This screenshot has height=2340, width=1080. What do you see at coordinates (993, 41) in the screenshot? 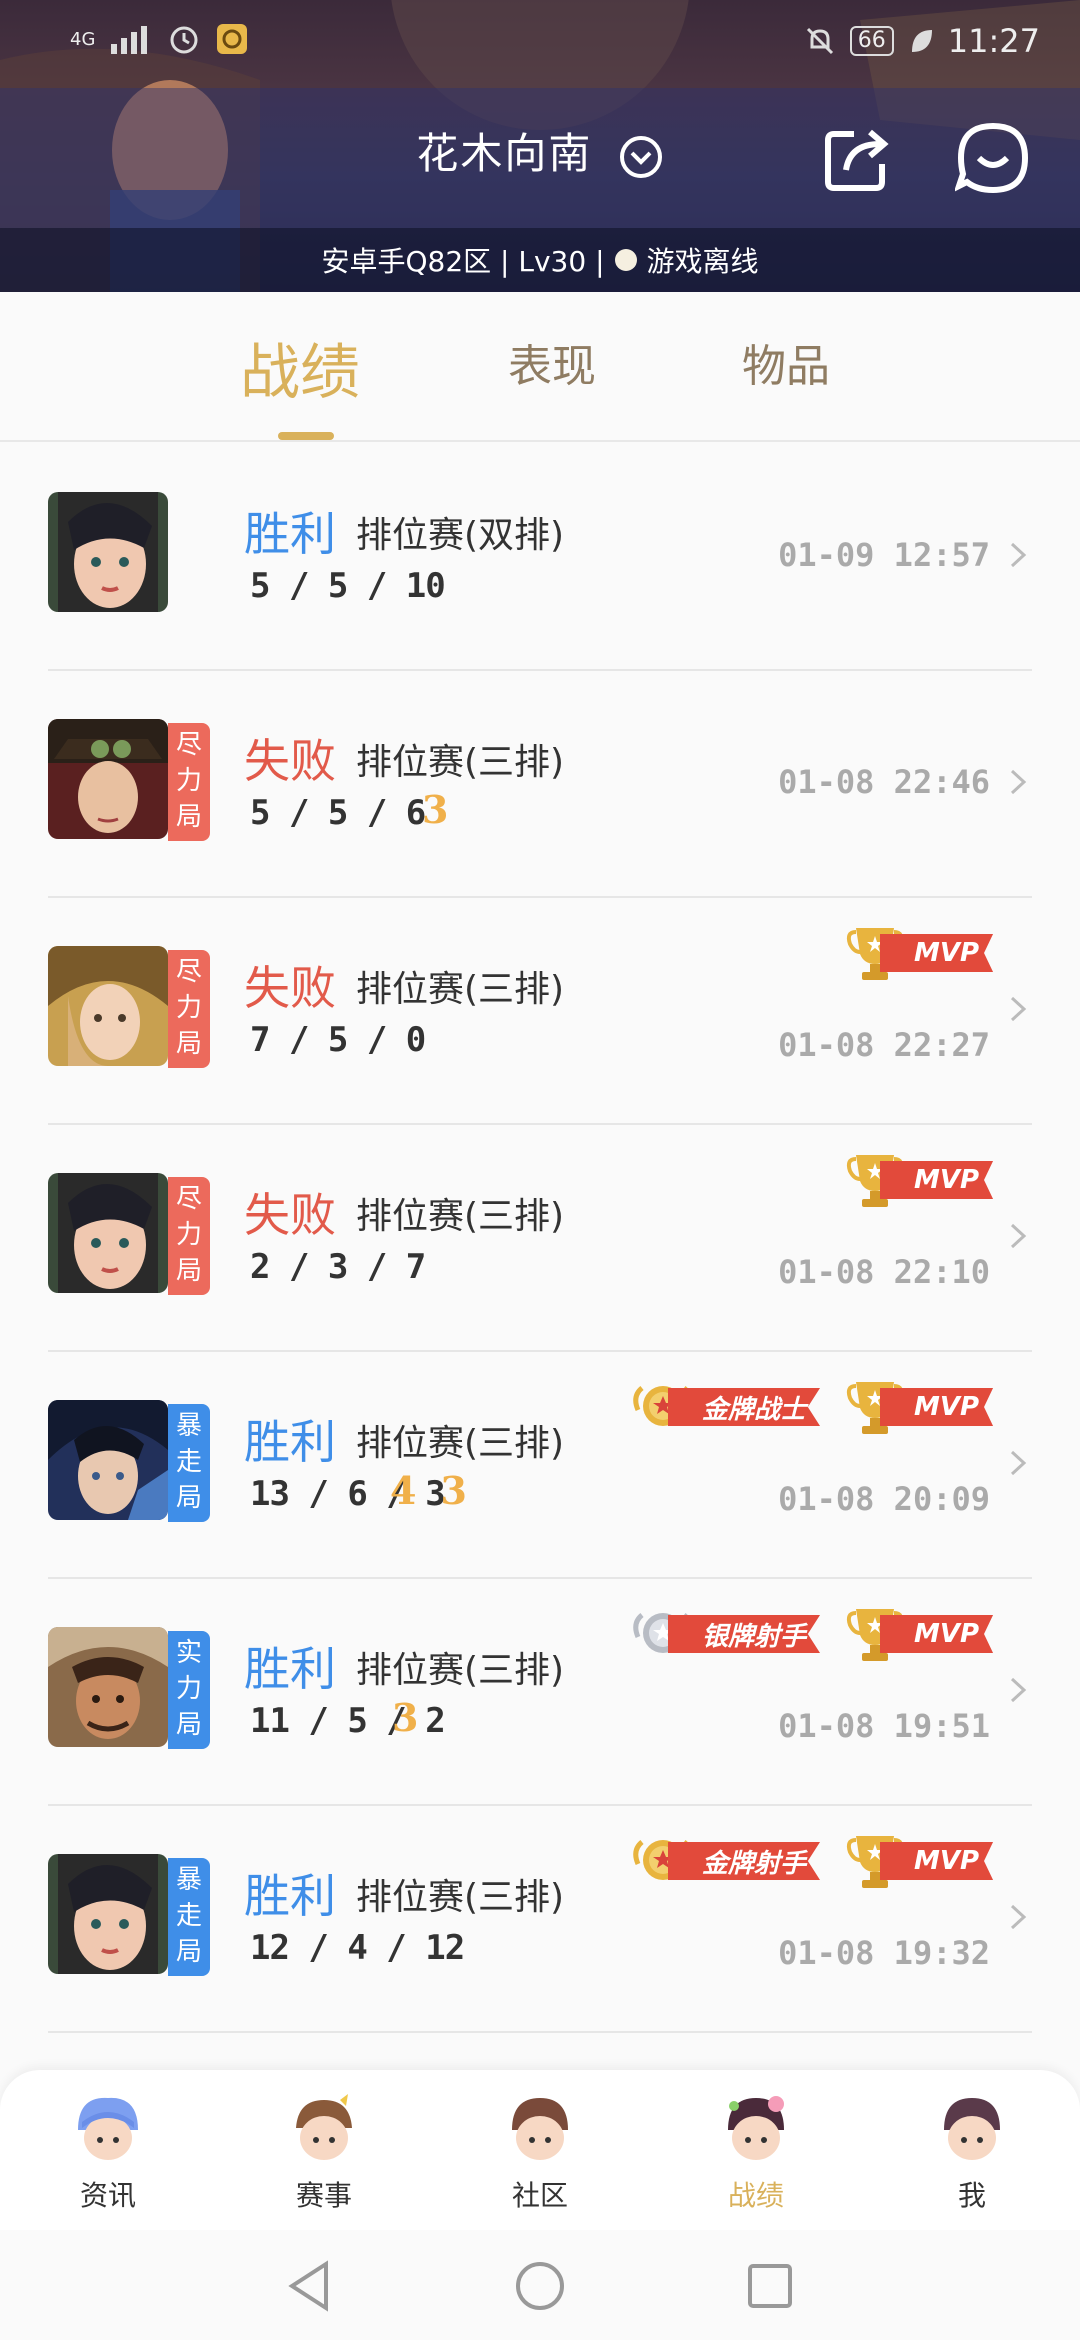
I see `clock: 11:27` at bounding box center [993, 41].